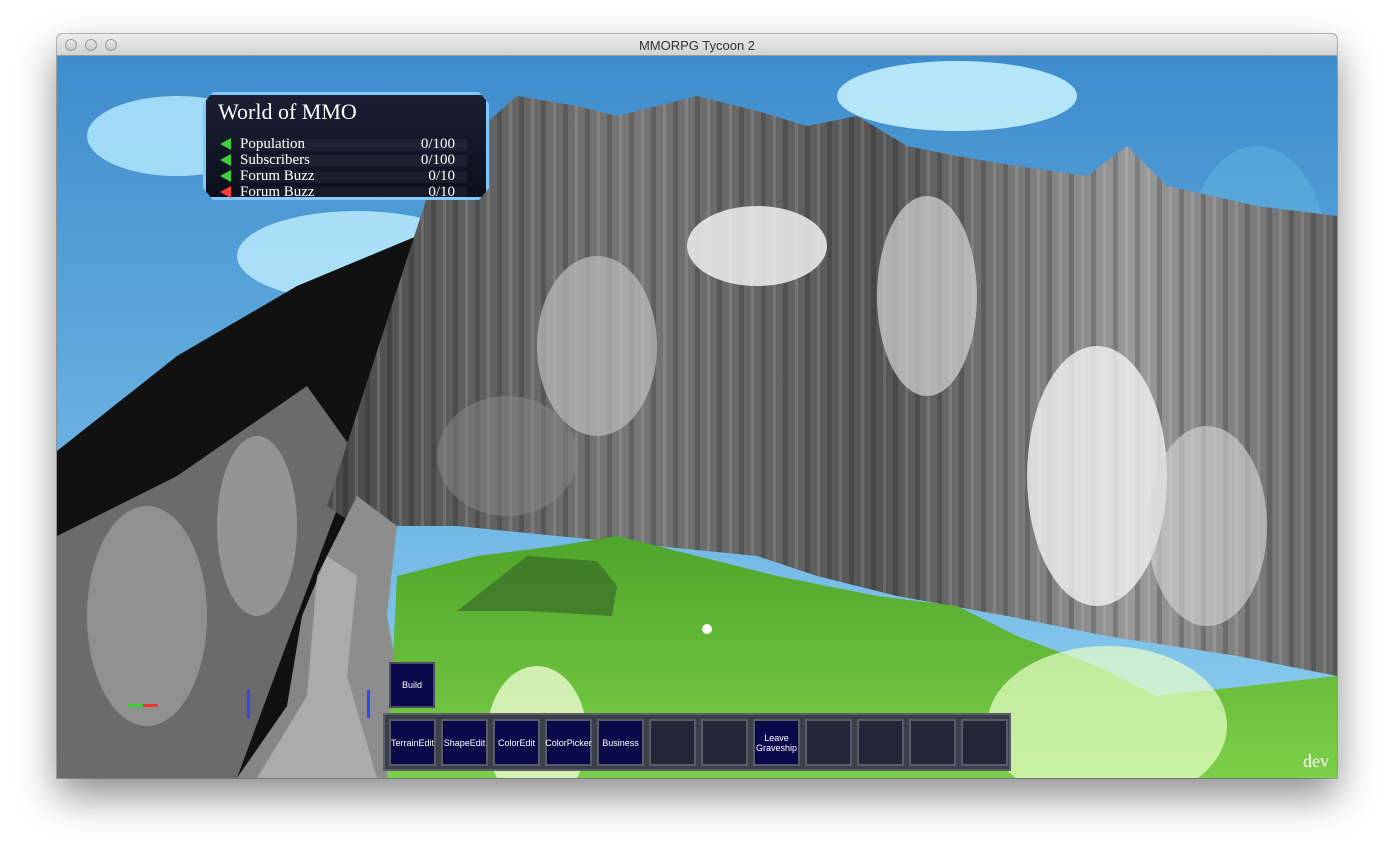  What do you see at coordinates (343, 176) in the screenshot?
I see `stat-row-forum-buzz: Forum Buzz 0/10` at bounding box center [343, 176].